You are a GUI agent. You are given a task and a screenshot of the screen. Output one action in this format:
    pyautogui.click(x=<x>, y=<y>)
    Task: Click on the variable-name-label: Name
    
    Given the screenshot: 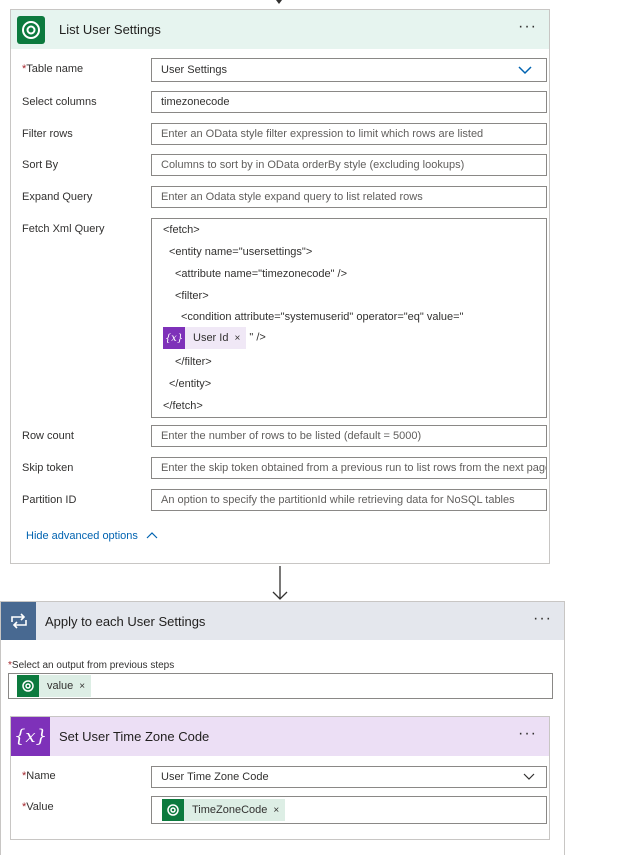 What is the action you would take?
    pyautogui.click(x=41, y=776)
    